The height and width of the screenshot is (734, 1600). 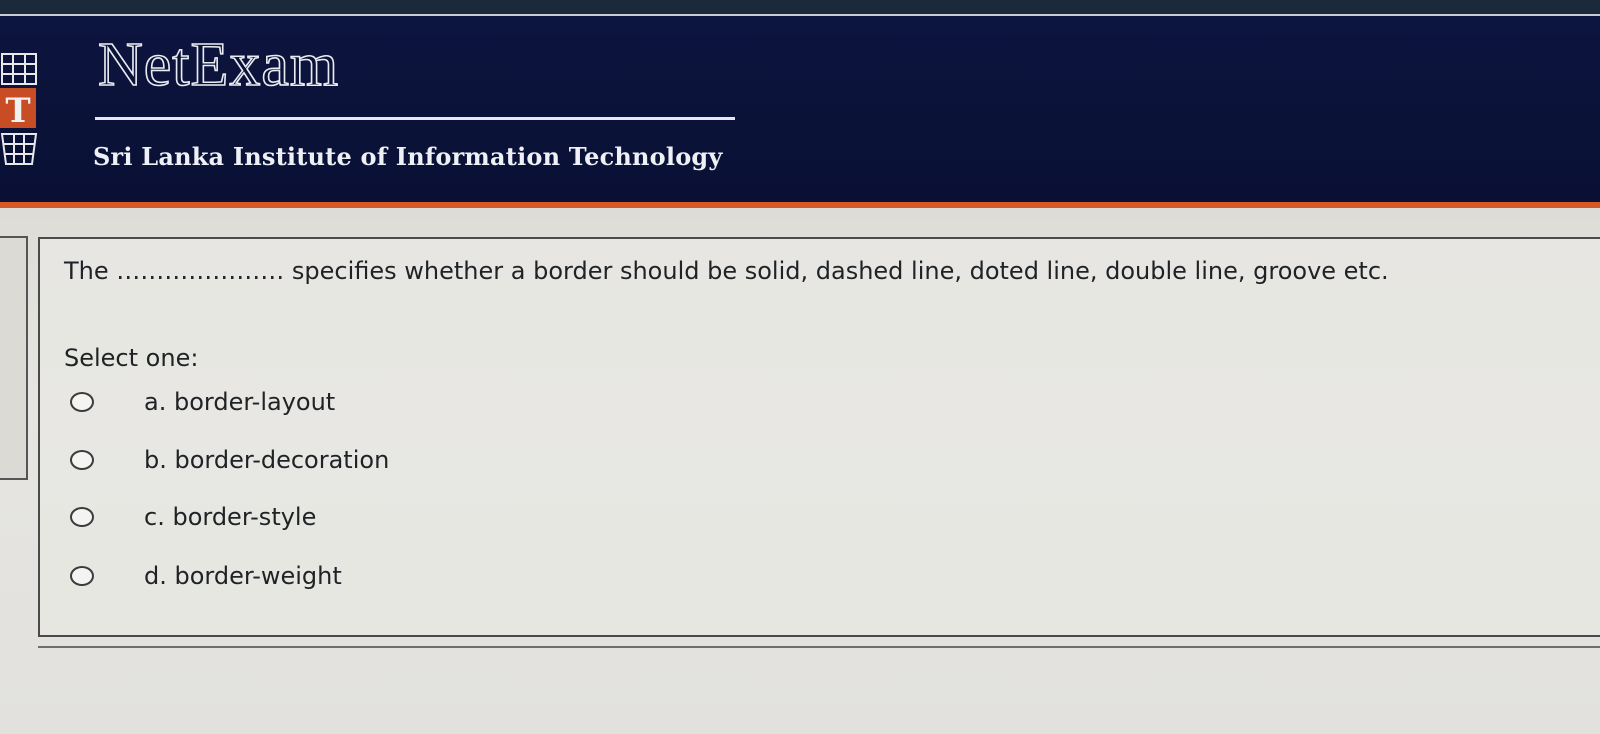 I want to click on sliit-logo-icon: T, so click(x=19, y=109).